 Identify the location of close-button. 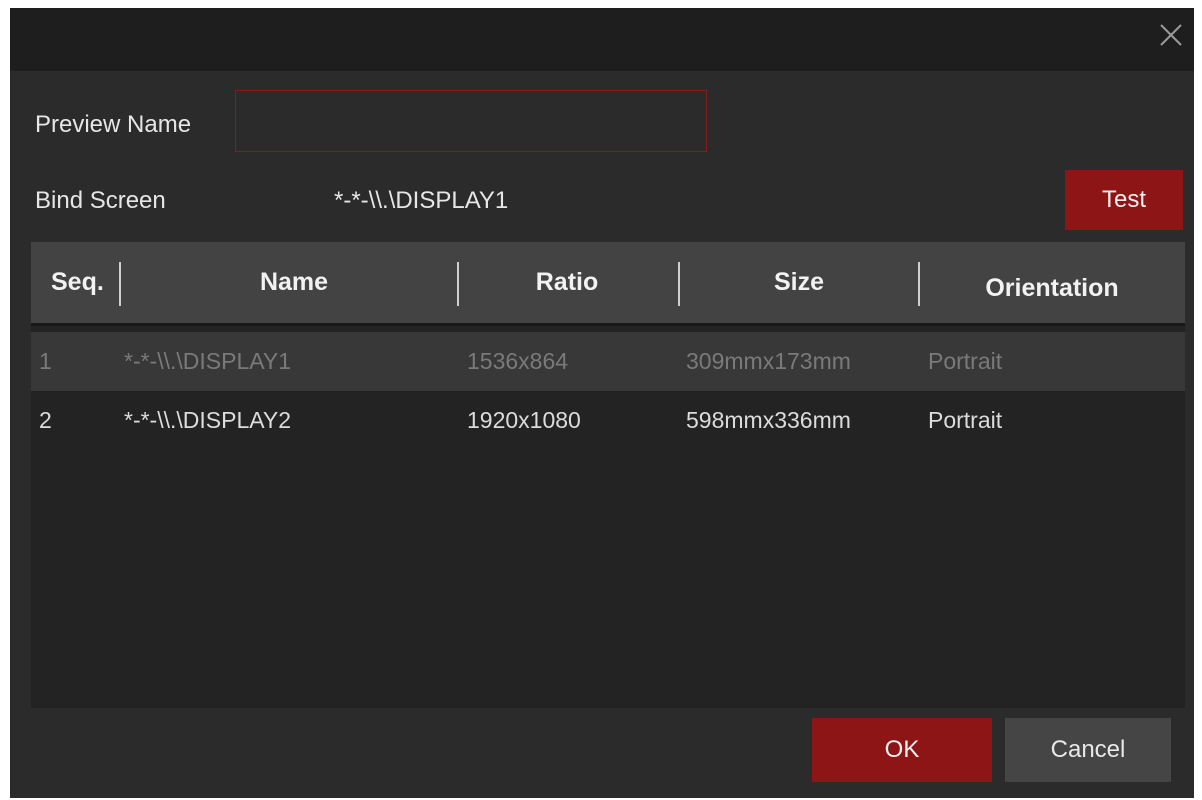
(1171, 35).